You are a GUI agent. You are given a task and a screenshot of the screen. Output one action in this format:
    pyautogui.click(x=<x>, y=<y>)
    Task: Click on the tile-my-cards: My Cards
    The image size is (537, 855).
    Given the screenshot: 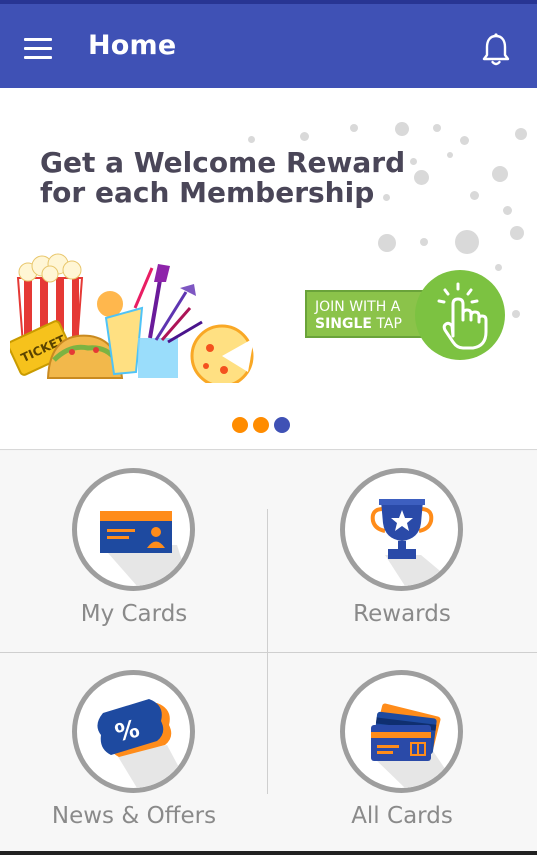 What is the action you would take?
    pyautogui.click(x=134, y=552)
    